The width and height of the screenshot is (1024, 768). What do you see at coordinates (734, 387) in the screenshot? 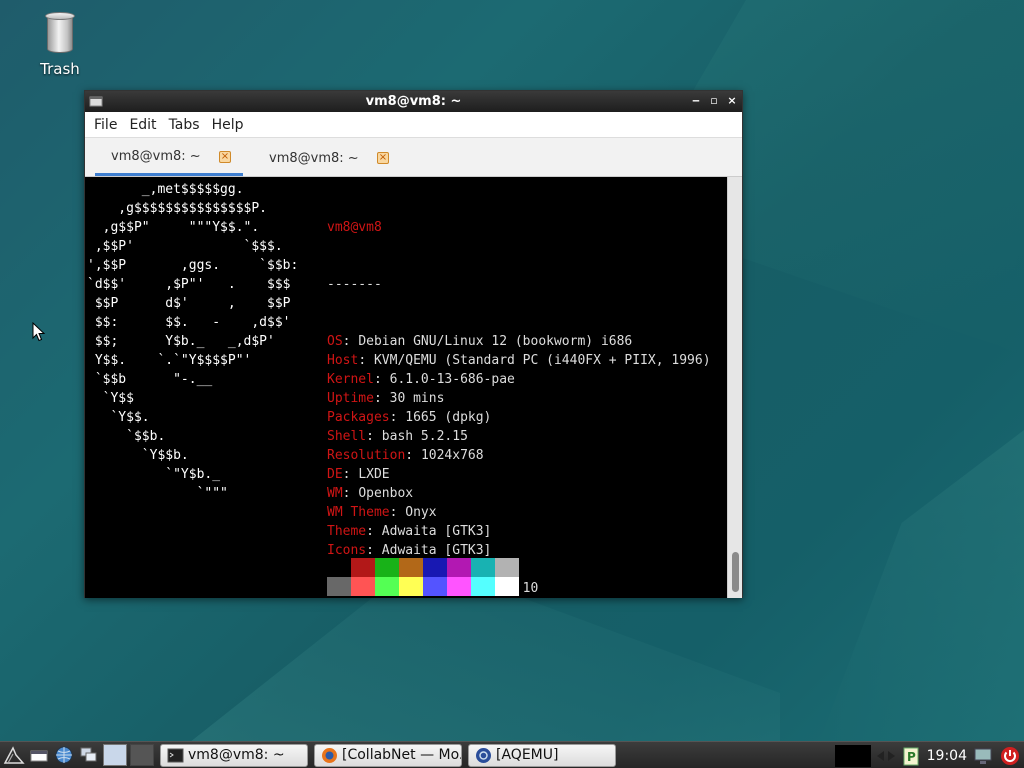
I see `terminal-scrollbar` at bounding box center [734, 387].